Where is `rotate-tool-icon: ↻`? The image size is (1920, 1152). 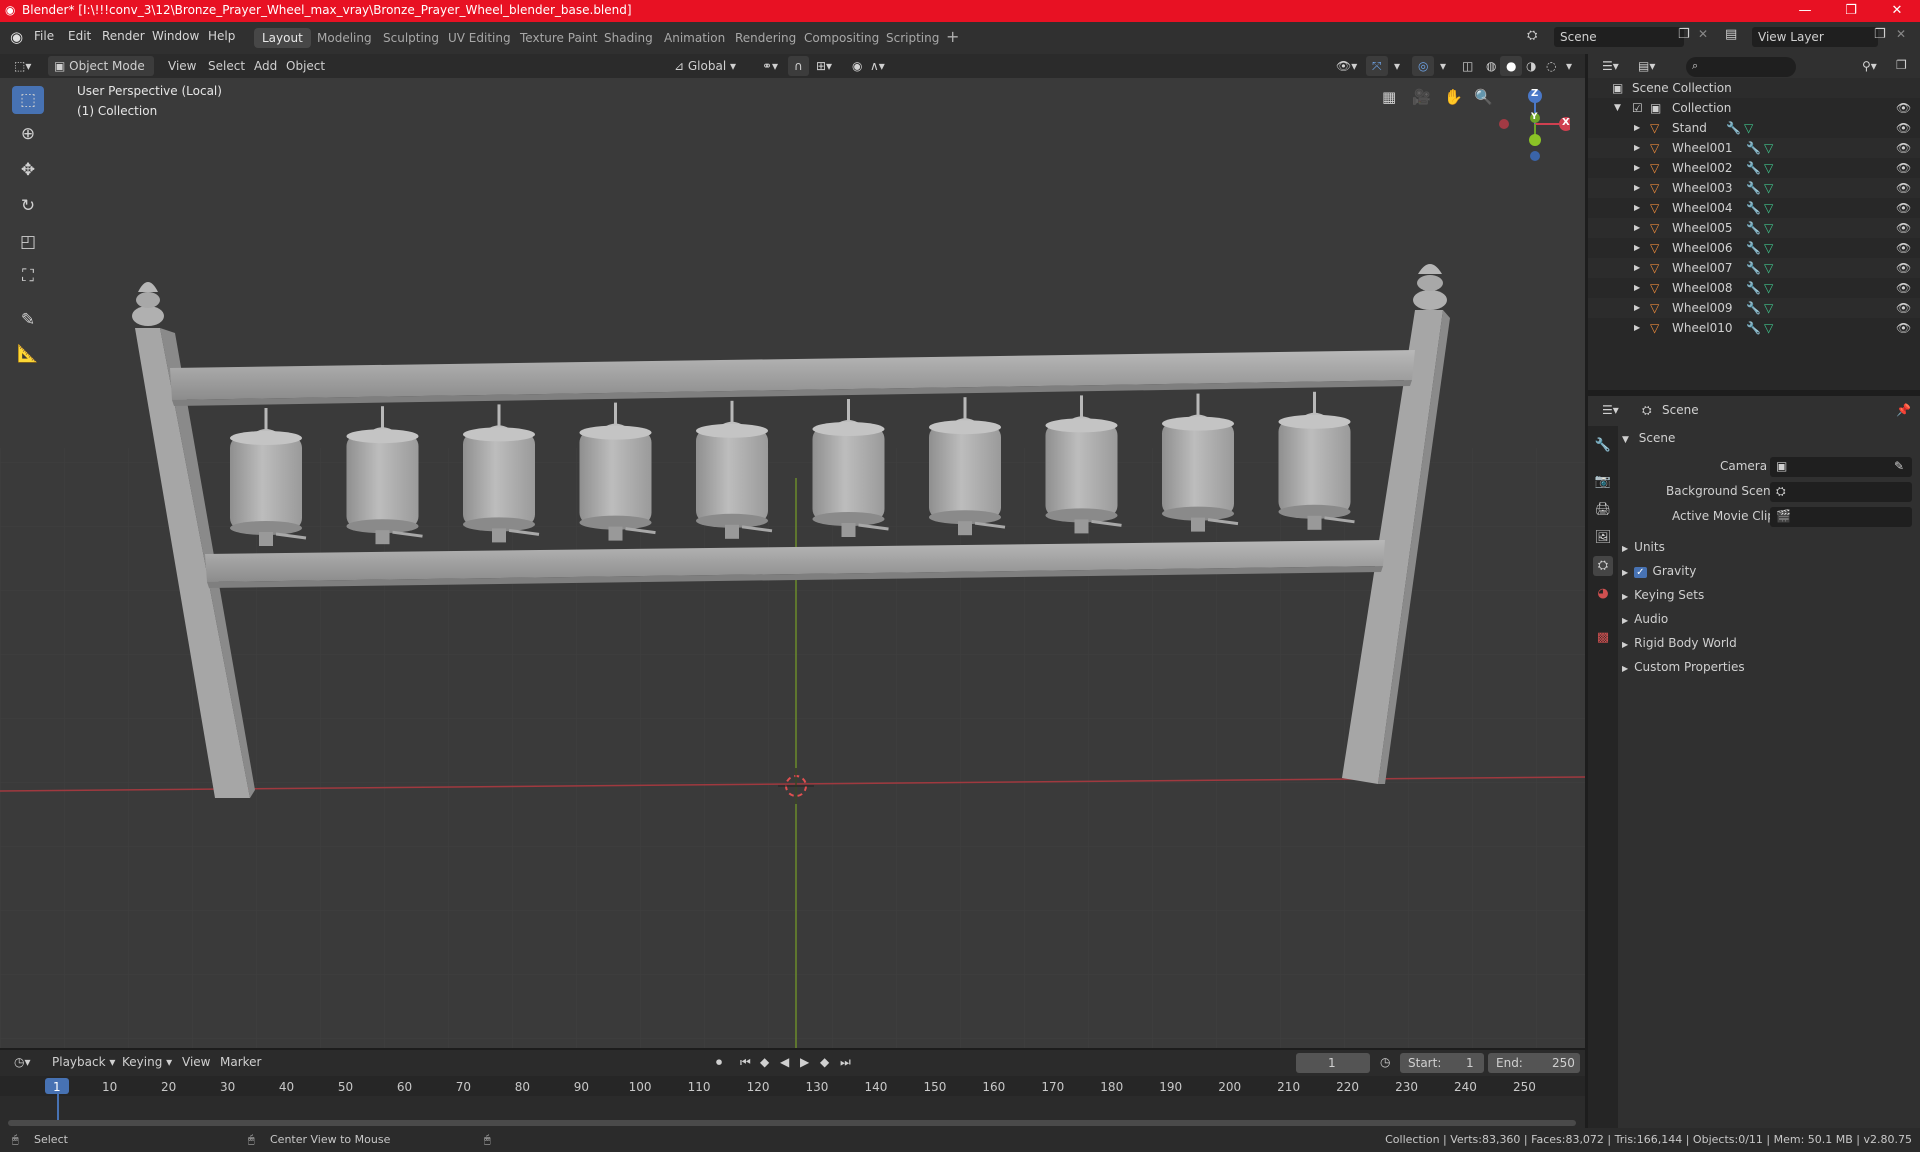
rotate-tool-icon: ↻ is located at coordinates (28, 206).